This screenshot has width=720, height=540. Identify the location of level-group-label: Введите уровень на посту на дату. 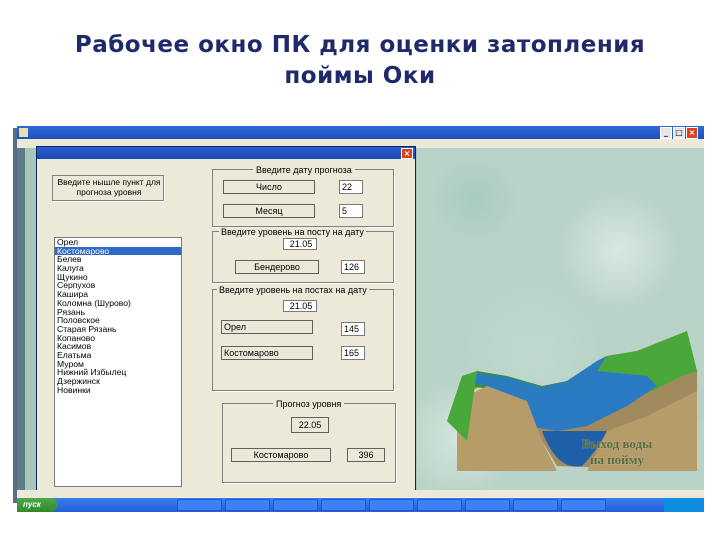
(292, 232).